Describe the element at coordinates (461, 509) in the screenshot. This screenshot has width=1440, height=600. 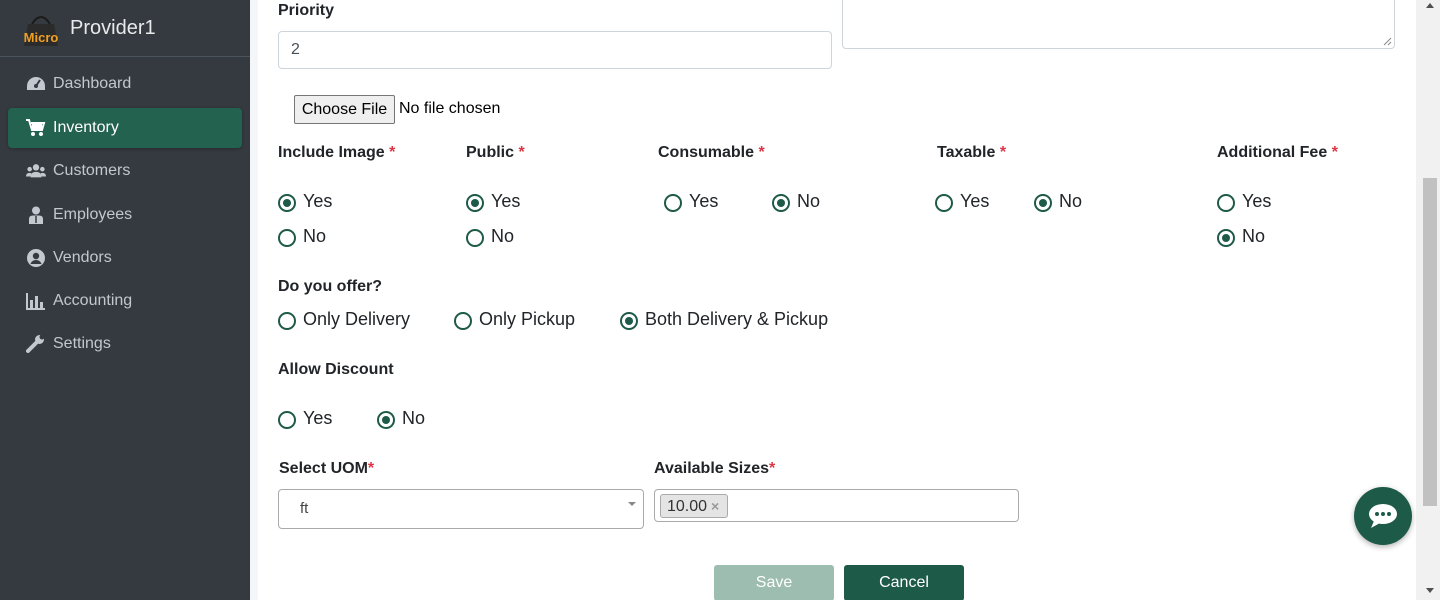
I see `uom-select: ft` at that location.